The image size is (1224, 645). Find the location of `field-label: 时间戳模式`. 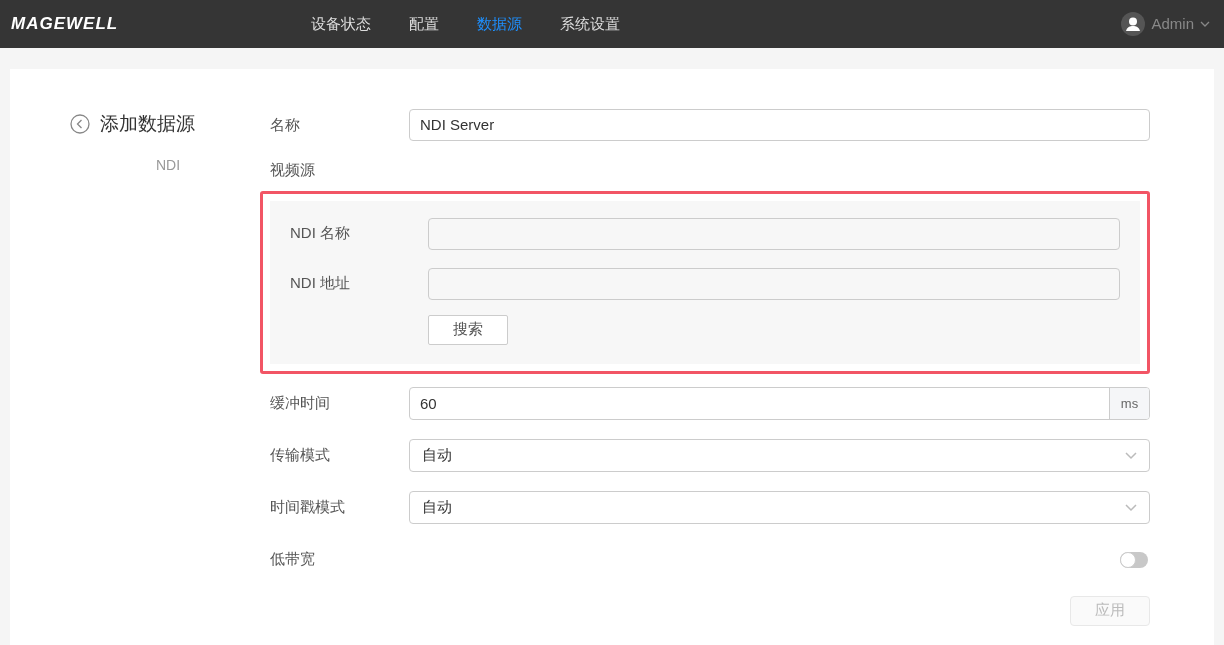

field-label: 时间戳模式 is located at coordinates (308, 507).